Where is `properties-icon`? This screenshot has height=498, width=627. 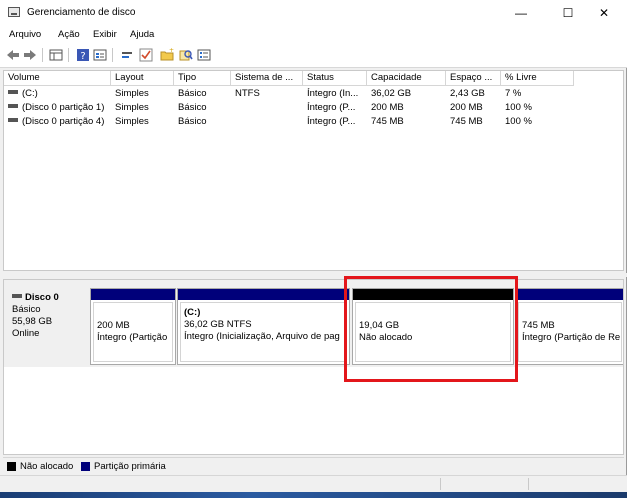
properties-icon is located at coordinates (100, 55).